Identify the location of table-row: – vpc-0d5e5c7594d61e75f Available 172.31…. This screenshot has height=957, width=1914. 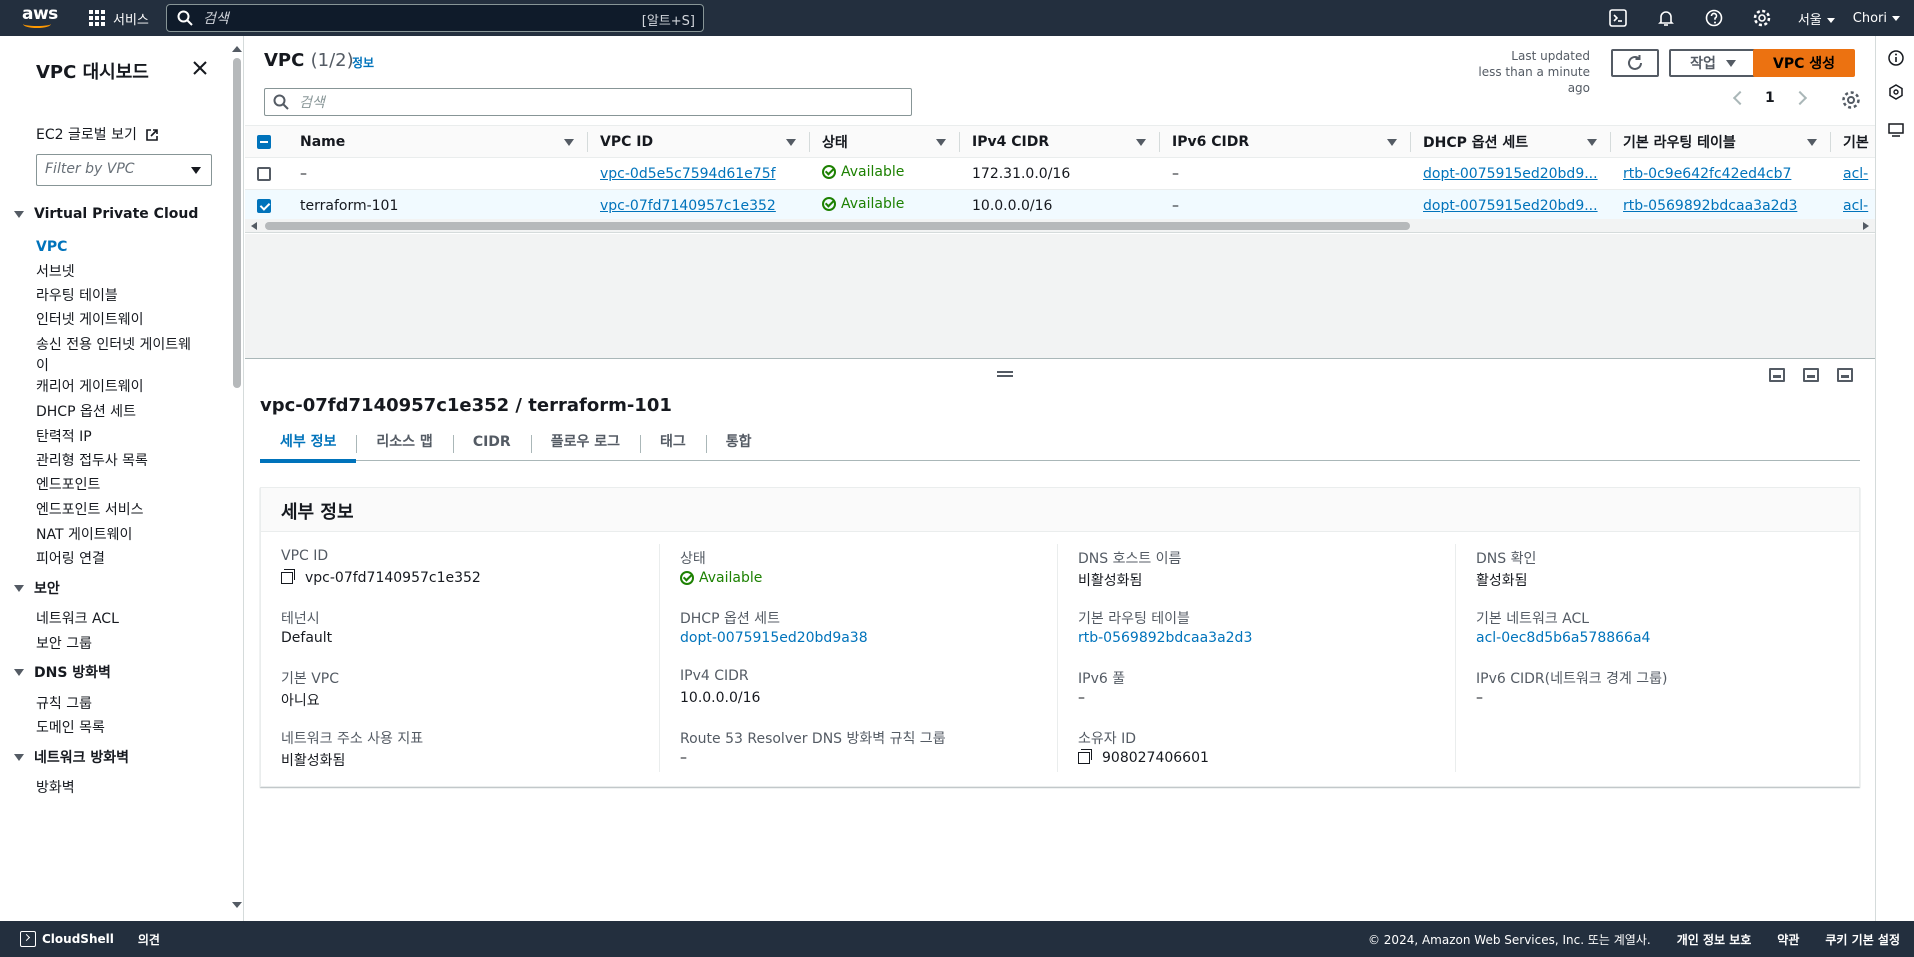
(1060, 173).